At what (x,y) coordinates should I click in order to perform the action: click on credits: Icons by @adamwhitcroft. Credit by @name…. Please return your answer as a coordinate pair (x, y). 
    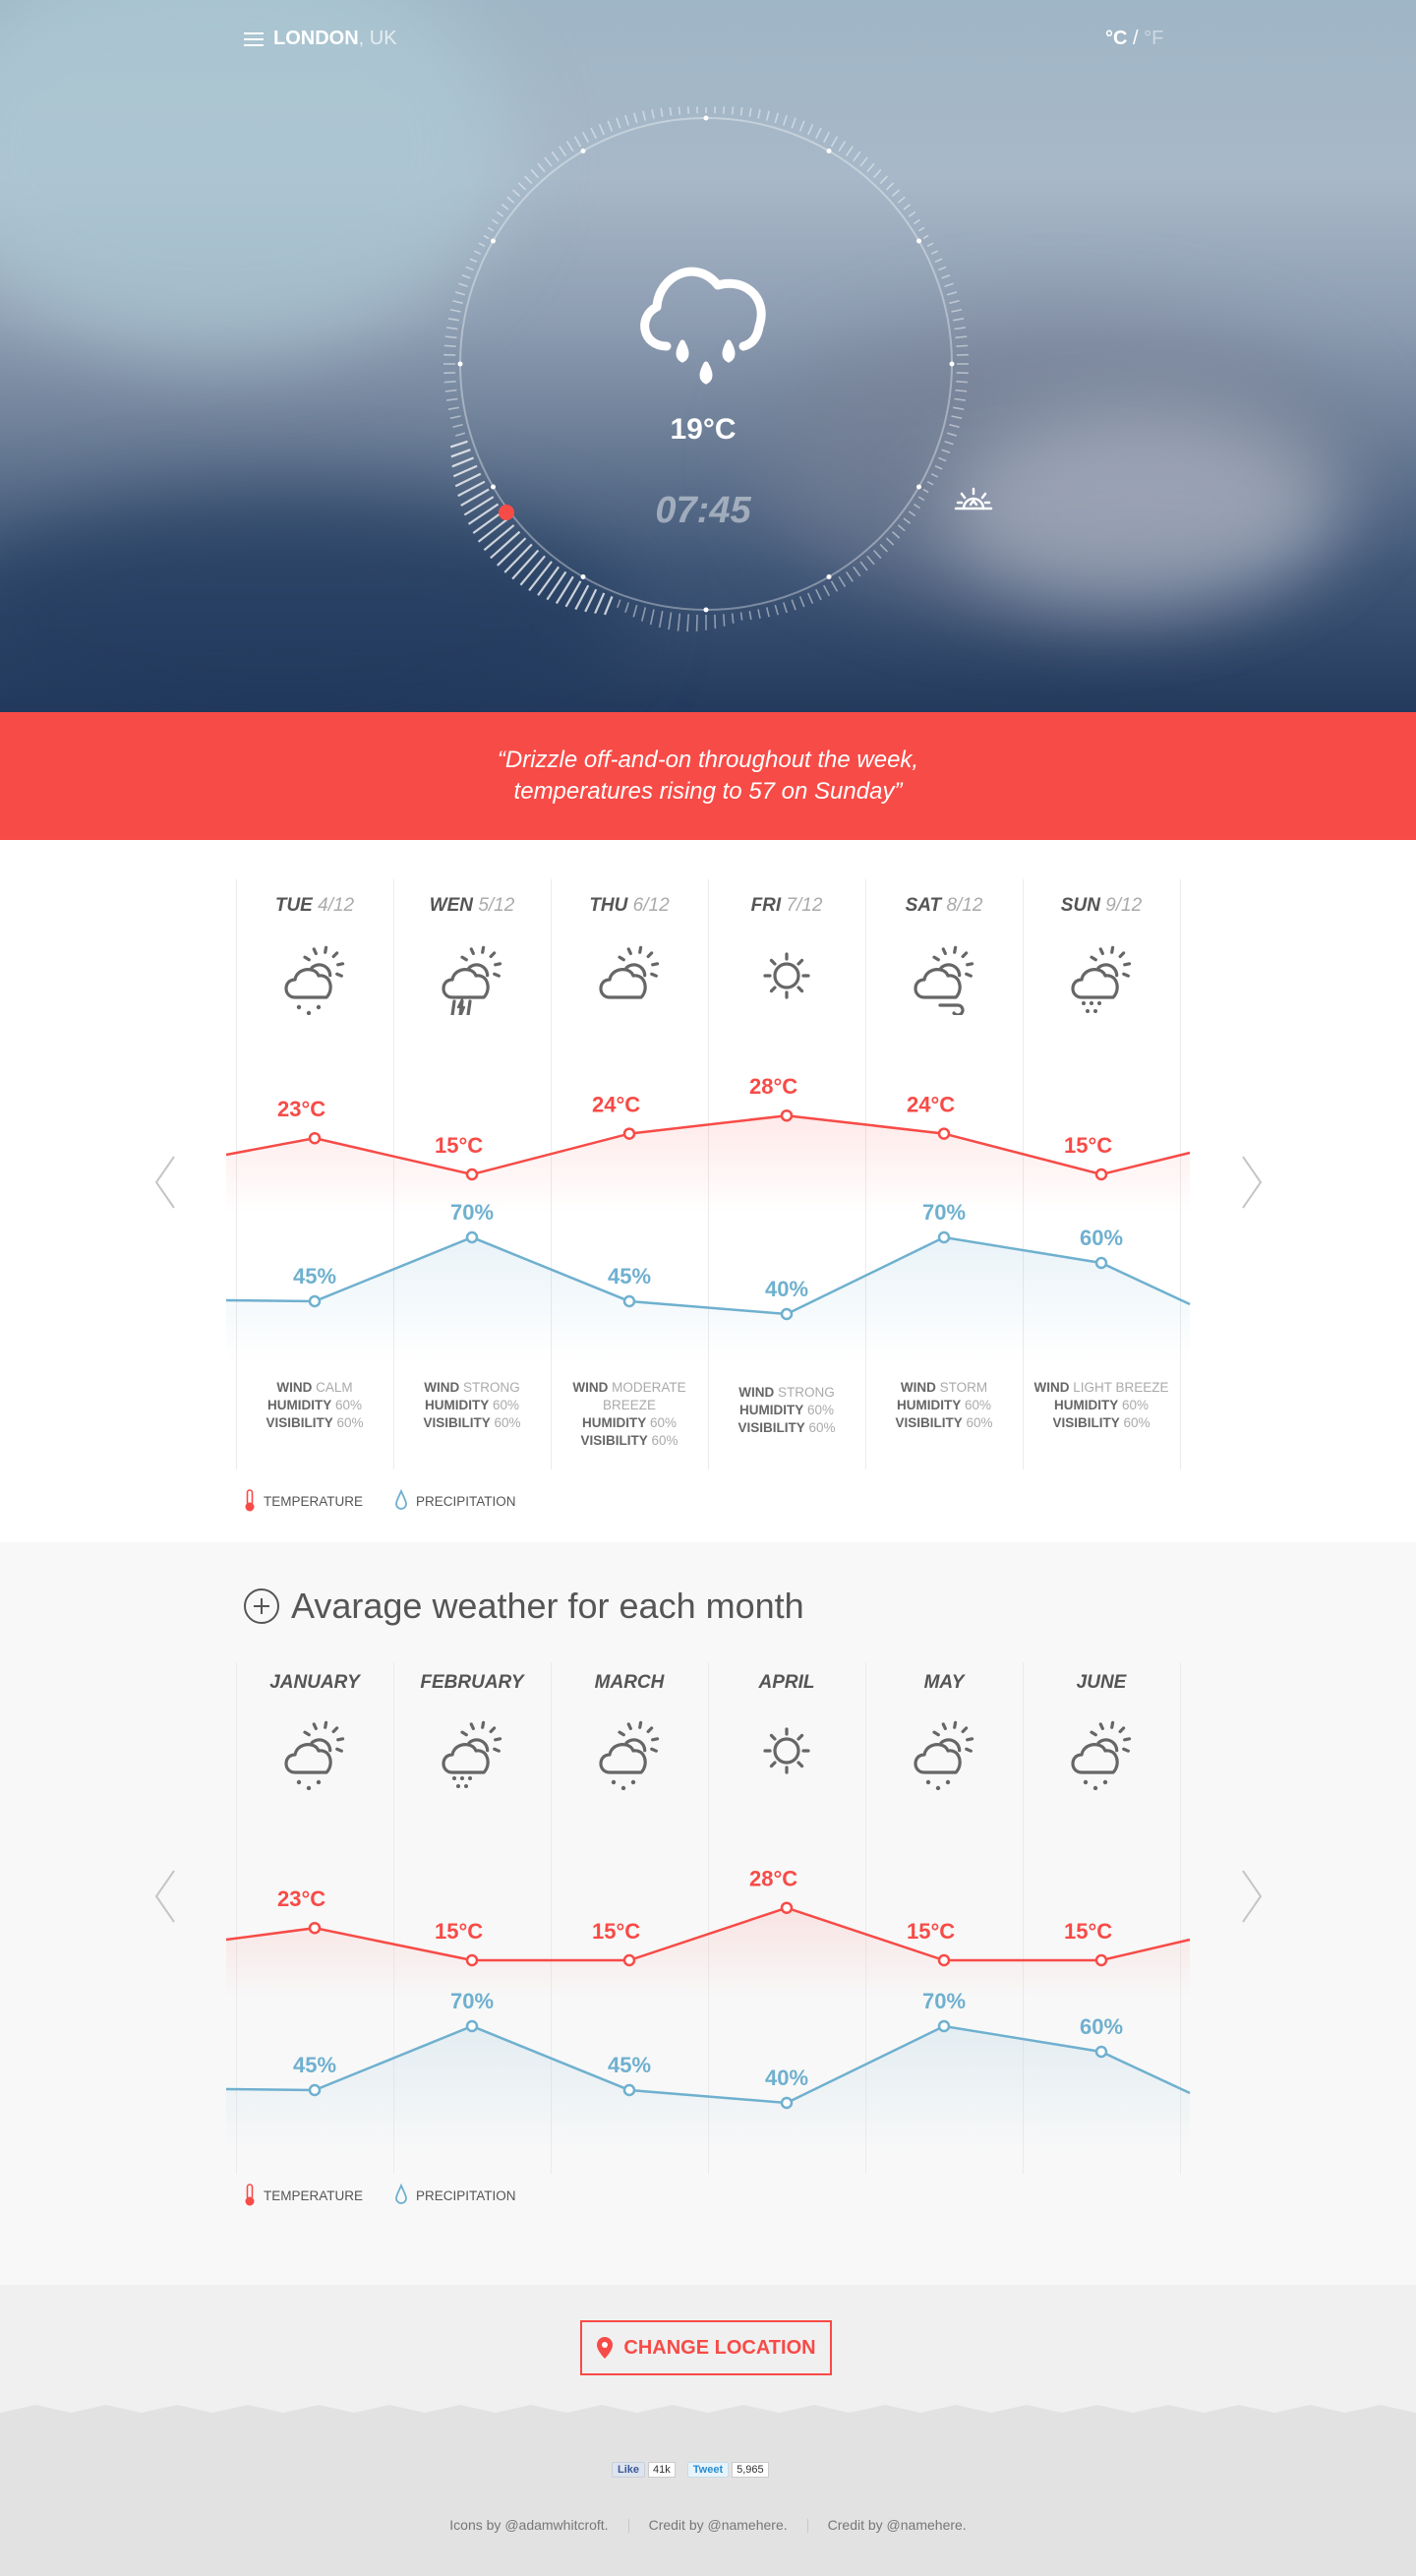
    Looking at the image, I should click on (708, 2525).